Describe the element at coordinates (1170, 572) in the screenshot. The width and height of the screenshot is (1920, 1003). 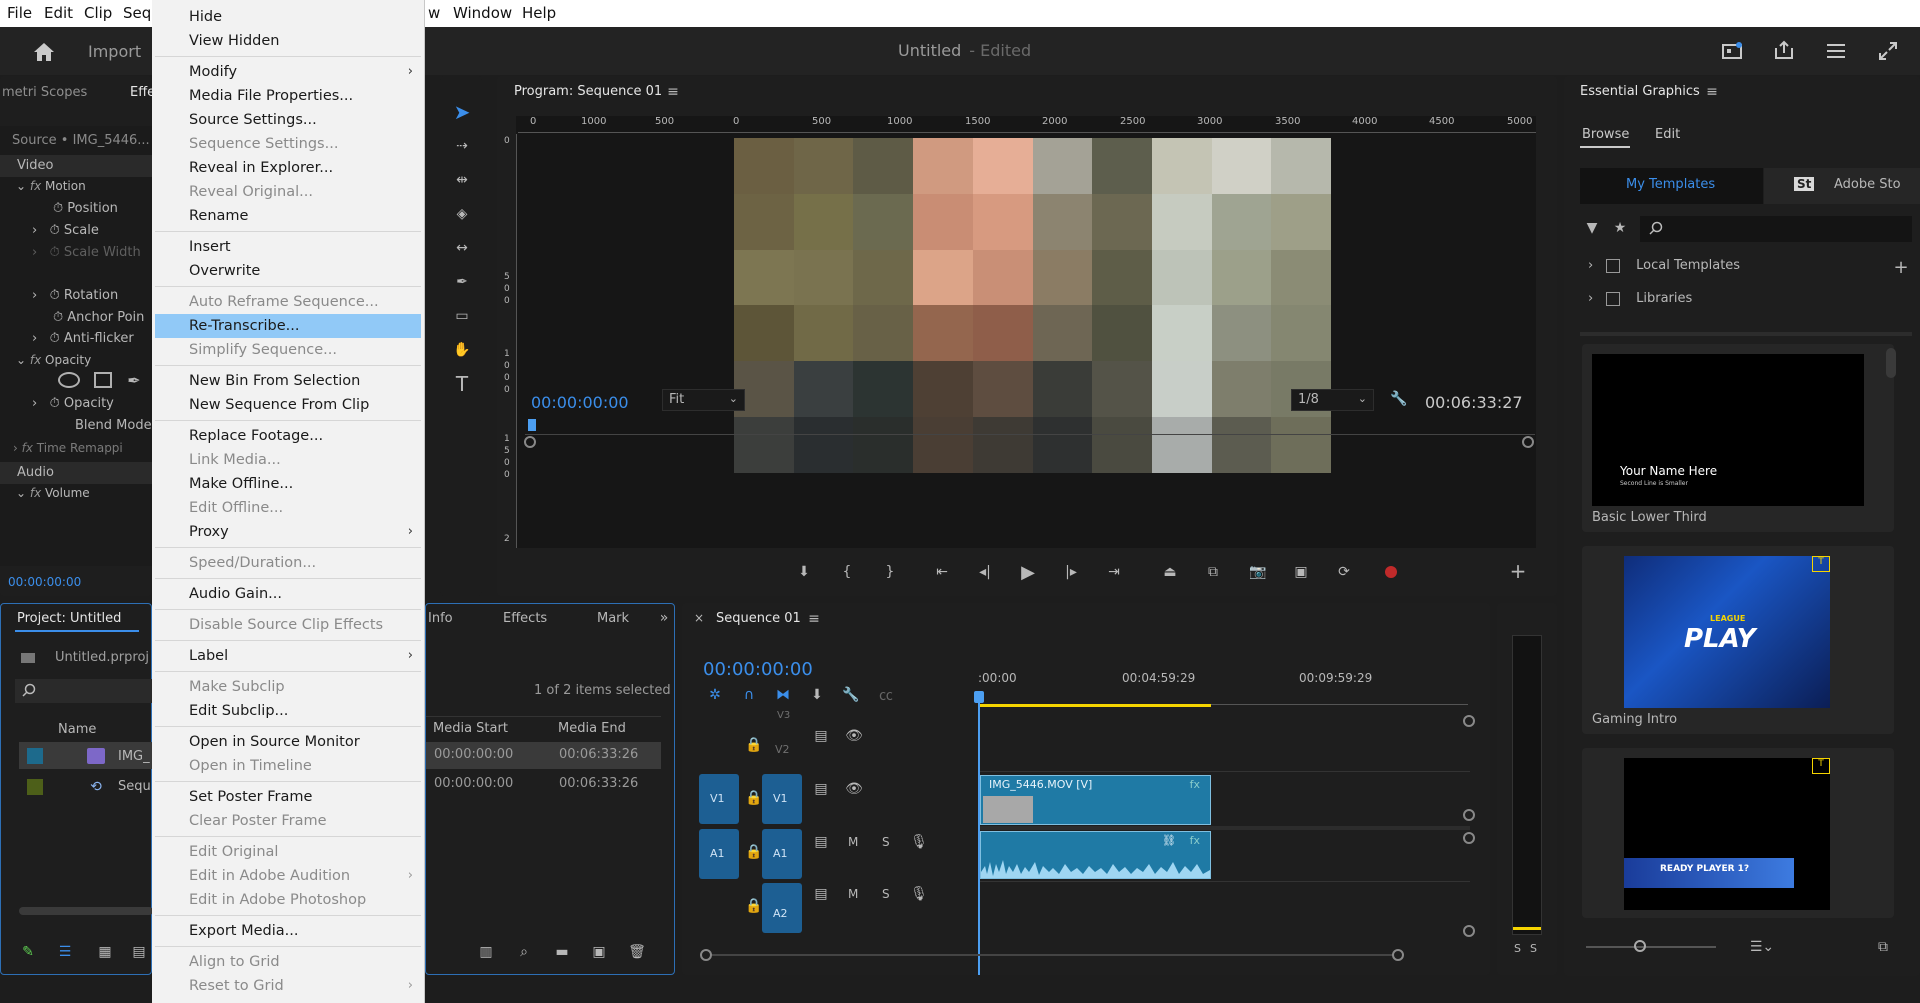
I see `lift-icon: ⏏` at that location.